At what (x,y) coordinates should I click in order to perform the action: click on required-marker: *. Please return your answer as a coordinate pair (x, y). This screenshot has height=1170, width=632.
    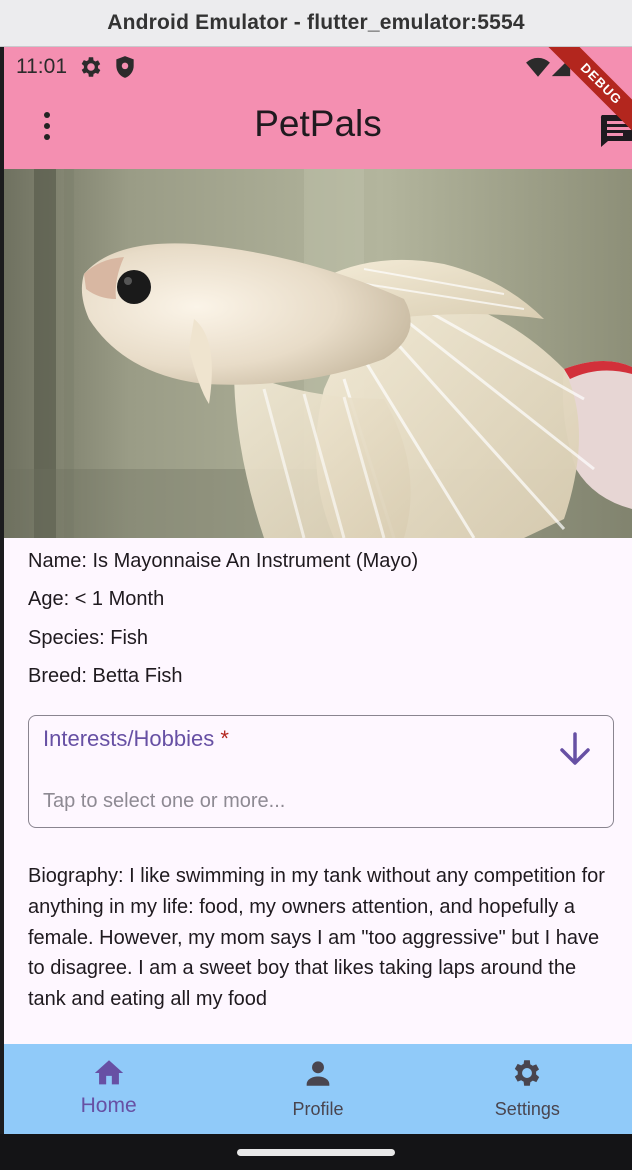
    Looking at the image, I should click on (224, 738).